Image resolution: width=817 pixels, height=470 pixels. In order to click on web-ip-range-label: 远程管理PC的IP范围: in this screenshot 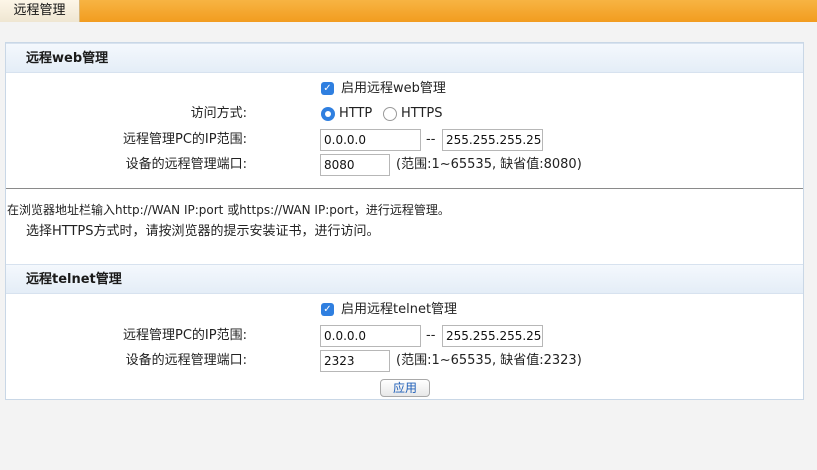, I will do `click(185, 139)`.